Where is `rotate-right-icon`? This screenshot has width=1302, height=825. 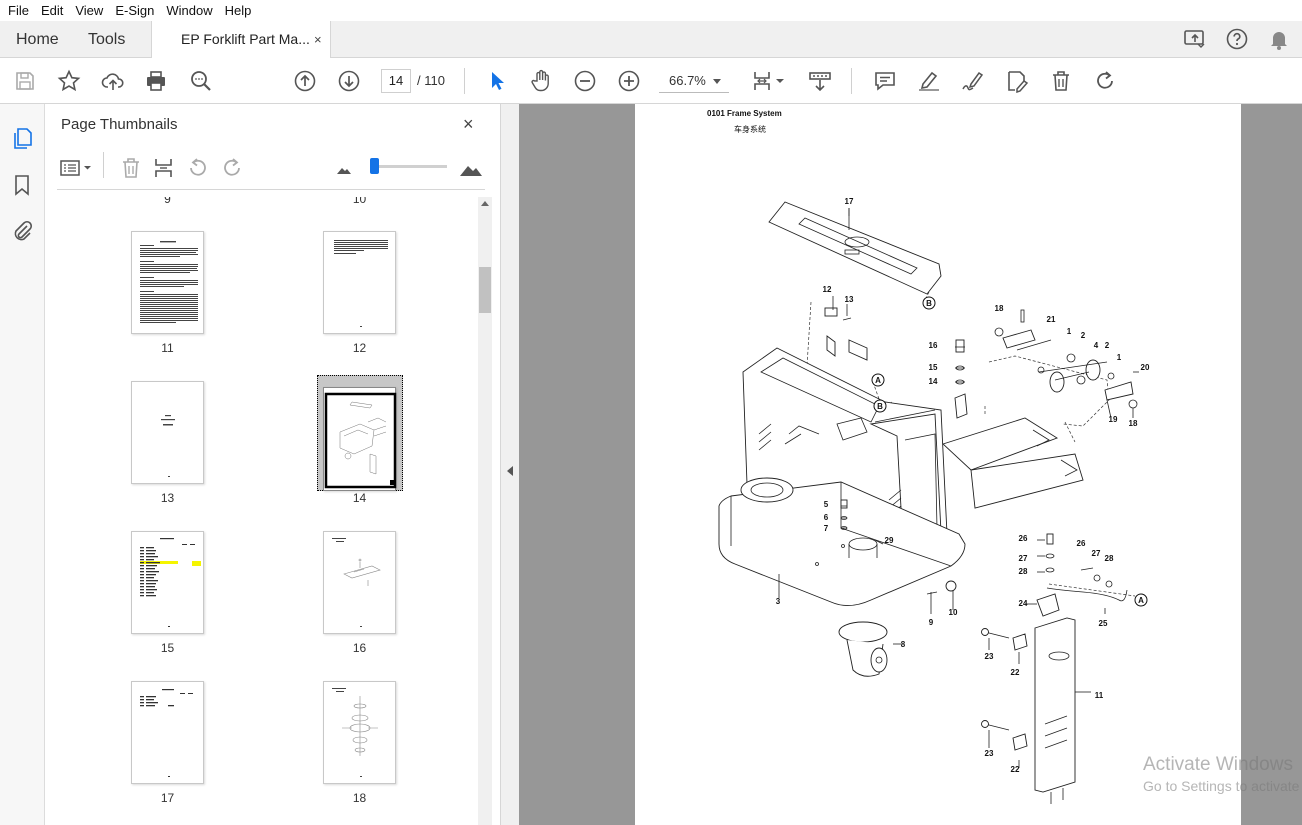
rotate-right-icon is located at coordinates (232, 168).